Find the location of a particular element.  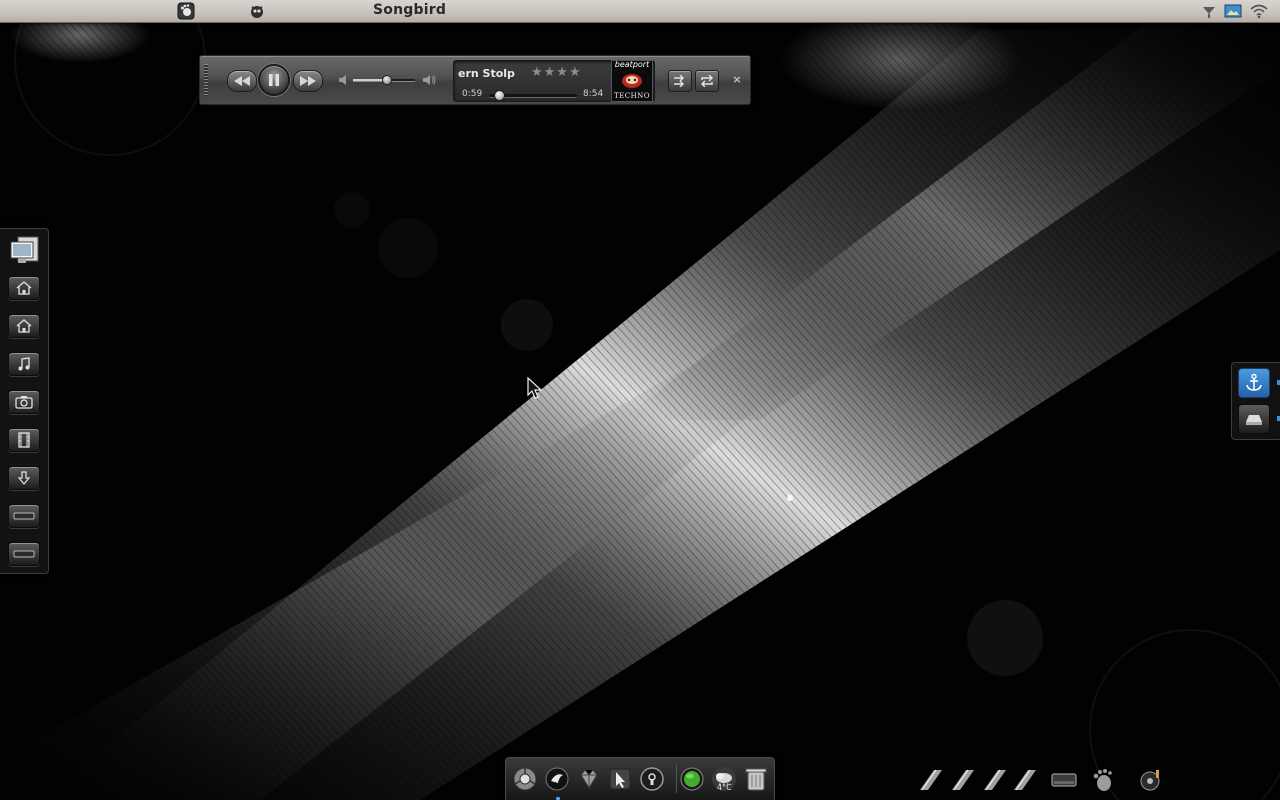

top-panel: Songbird is located at coordinates (640, 11).